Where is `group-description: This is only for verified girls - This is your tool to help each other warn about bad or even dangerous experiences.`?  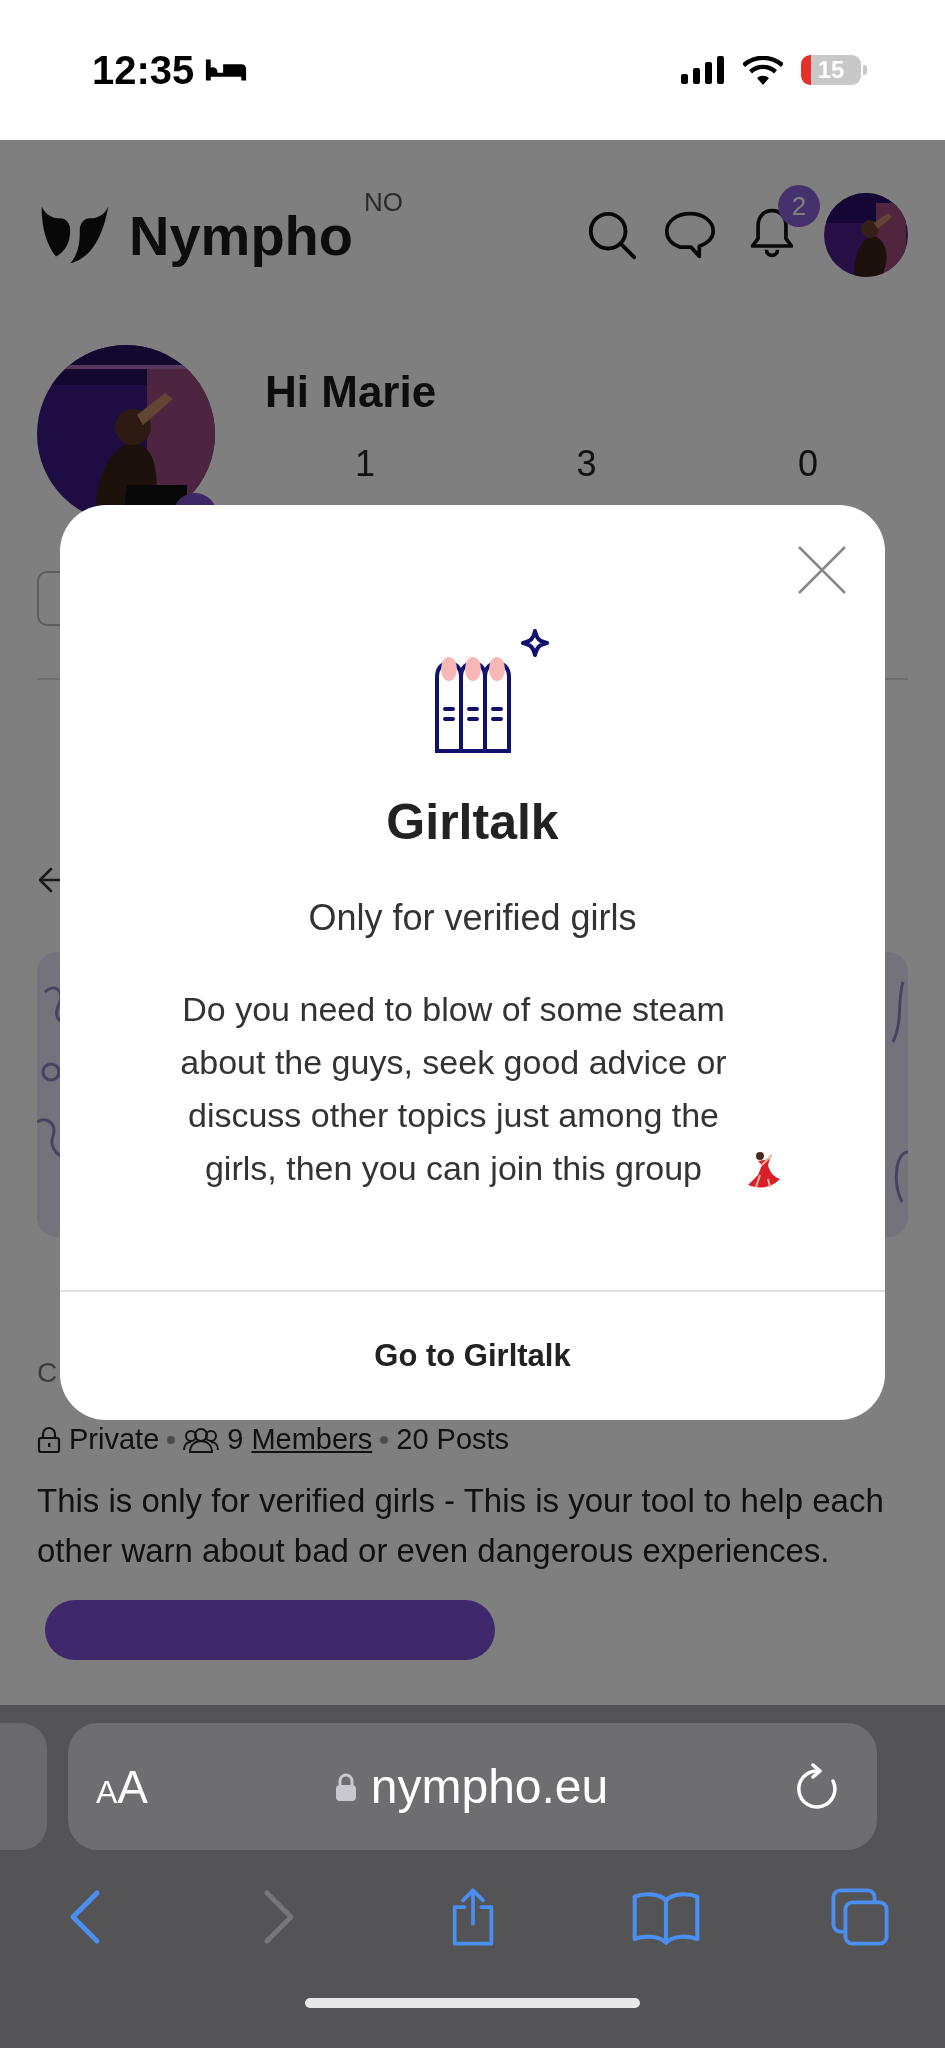 group-description: This is only for verified girls - This is your tool to help each other warn about bad or even dangerous experiences. is located at coordinates (461, 1526).